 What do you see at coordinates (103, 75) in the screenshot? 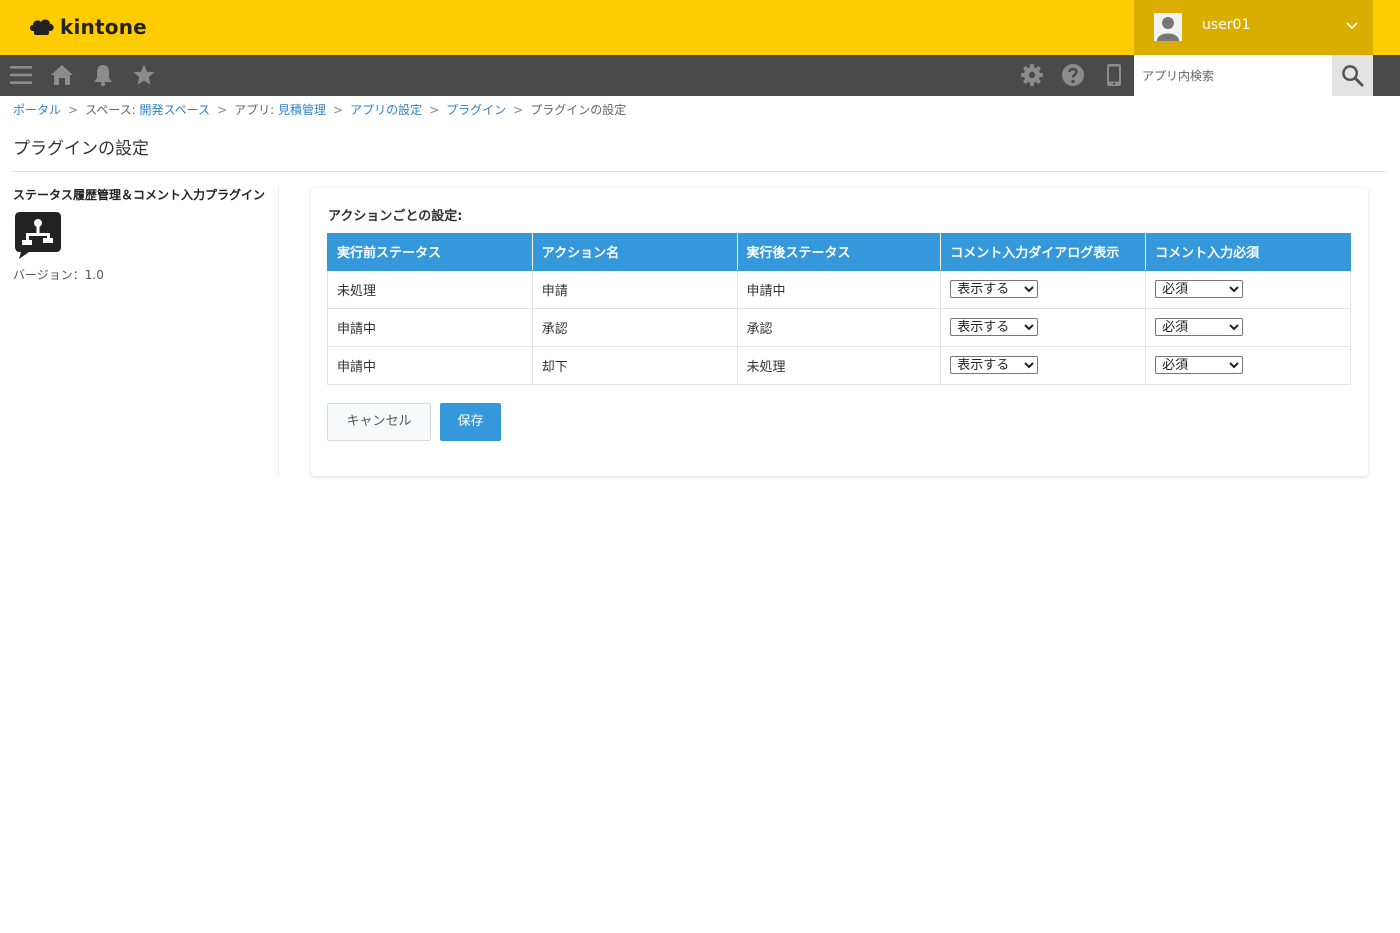
I see `bell-icon` at bounding box center [103, 75].